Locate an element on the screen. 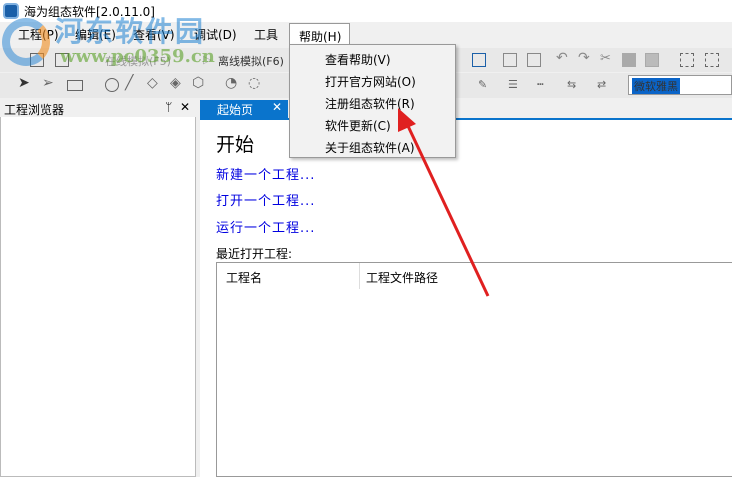 The height and width of the screenshot is (477, 732). annotation-arrow is located at coordinates (444, 202).